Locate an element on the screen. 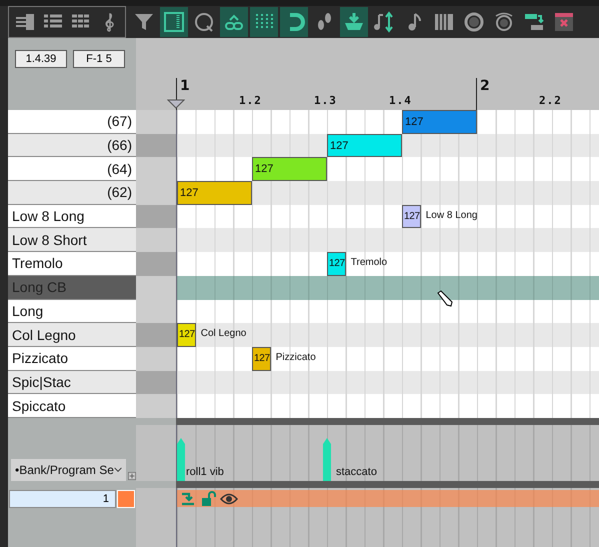 This screenshot has width=599, height=547. note-name: Long is located at coordinates (72, 312).